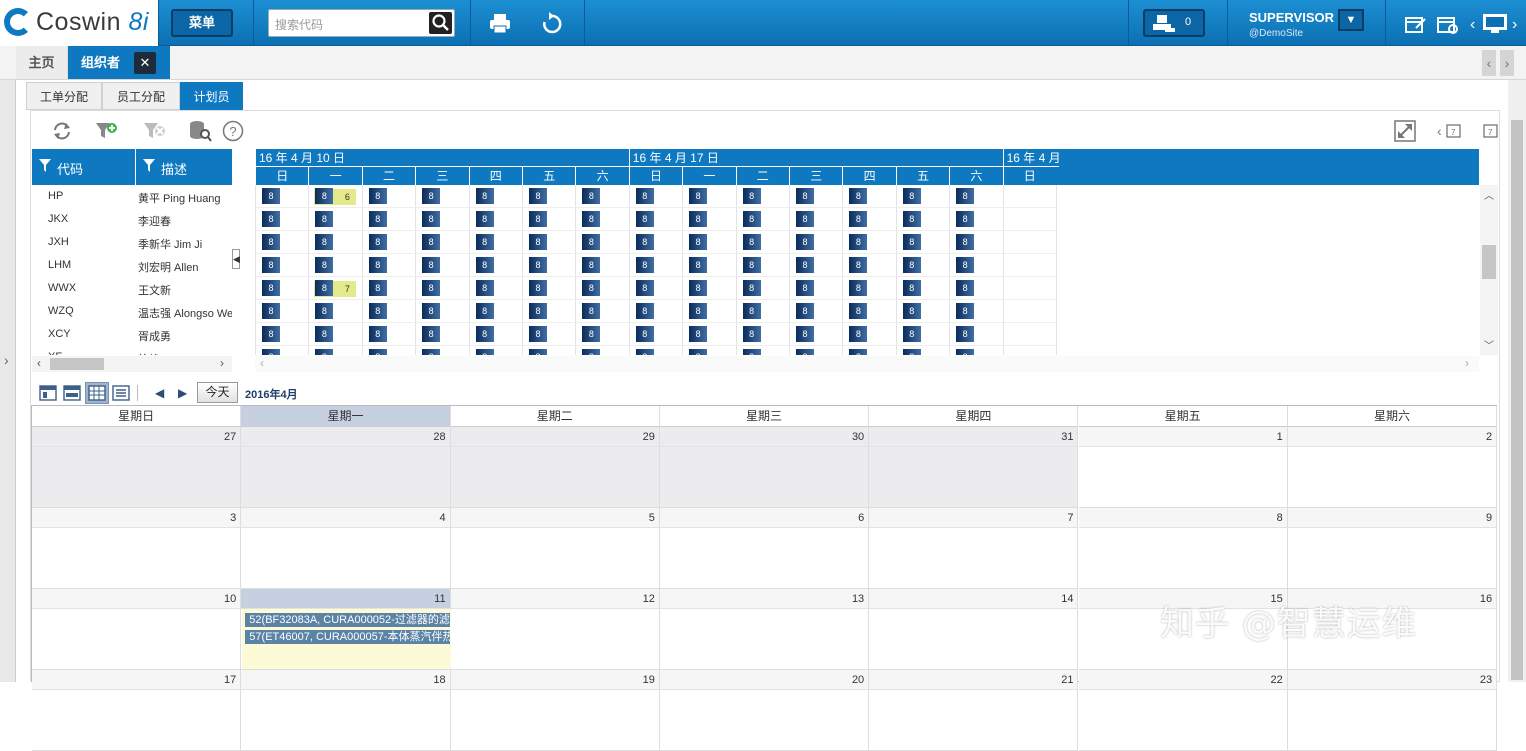 The image size is (1526, 751). What do you see at coordinates (211, 96) in the screenshot?
I see `subtab-planner: 计划员` at bounding box center [211, 96].